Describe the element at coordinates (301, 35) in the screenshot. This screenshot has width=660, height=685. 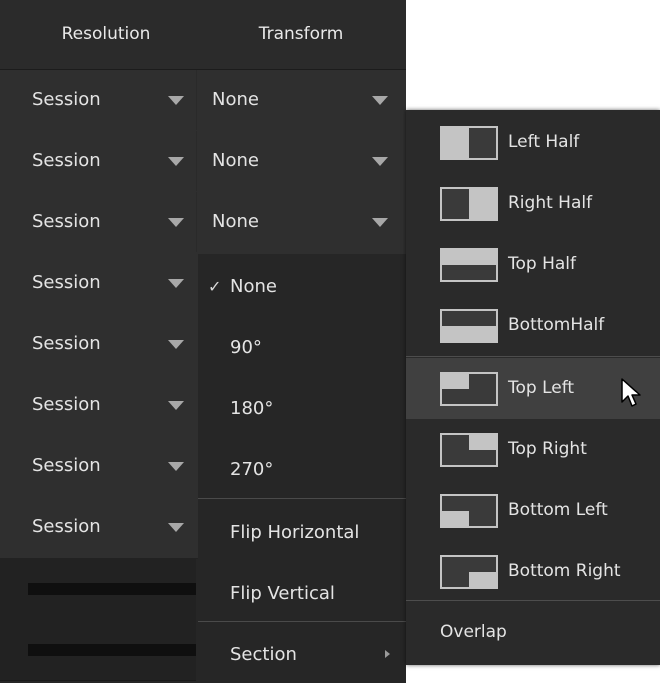
I see `transform-column-header: Transform` at that location.